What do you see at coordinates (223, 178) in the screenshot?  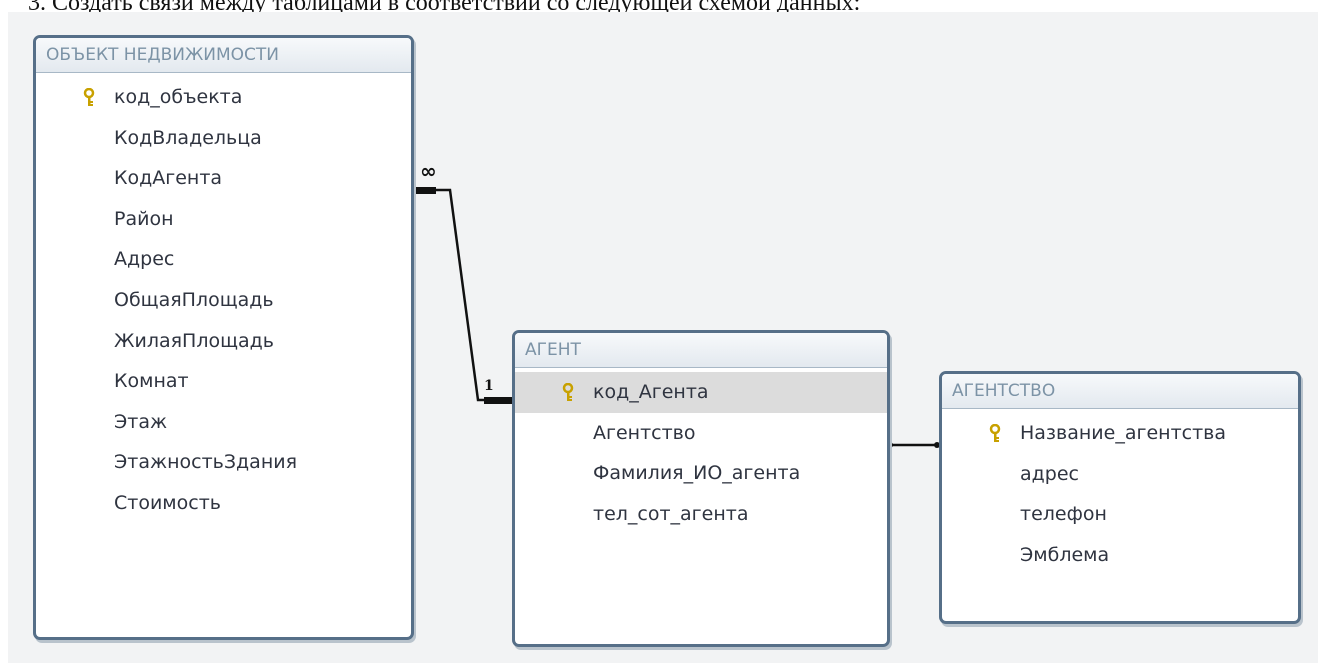 I see `field-row: КодАгента` at bounding box center [223, 178].